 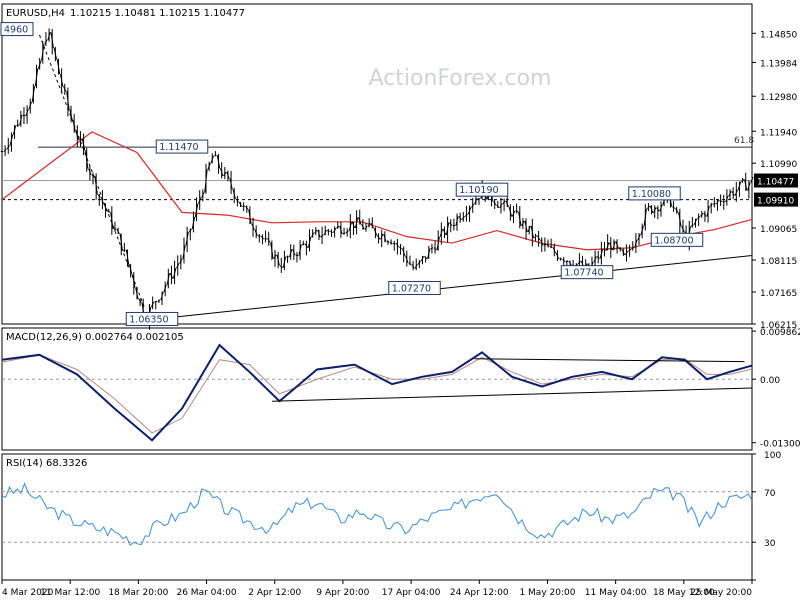 What do you see at coordinates (651, 194) in the screenshot?
I see `price-annotation-label: 1.10080` at bounding box center [651, 194].